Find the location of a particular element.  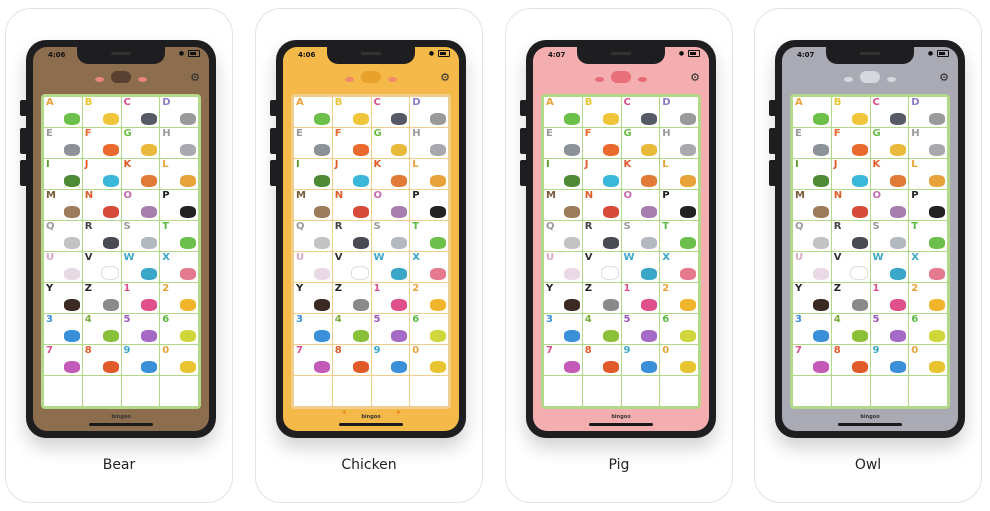

bingo-tile: 3 is located at coordinates (563, 329).